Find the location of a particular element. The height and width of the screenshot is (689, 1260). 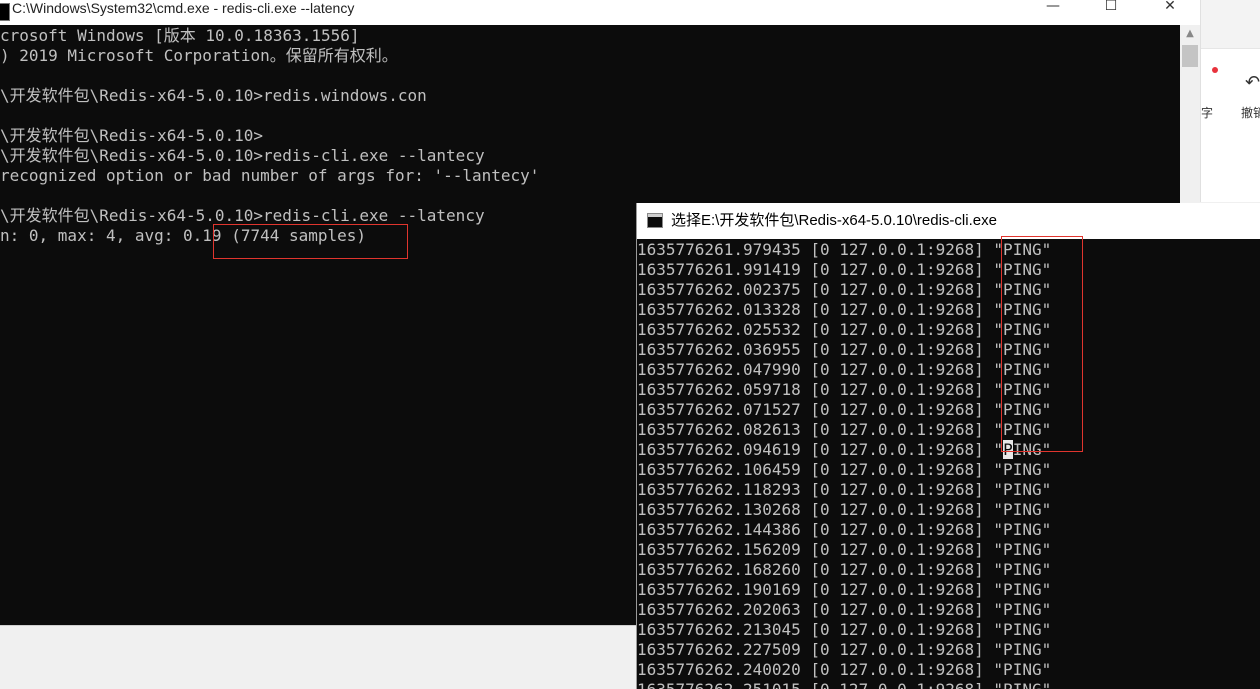

log-timestamp: 1635776262.059718 is located at coordinates (719, 389).